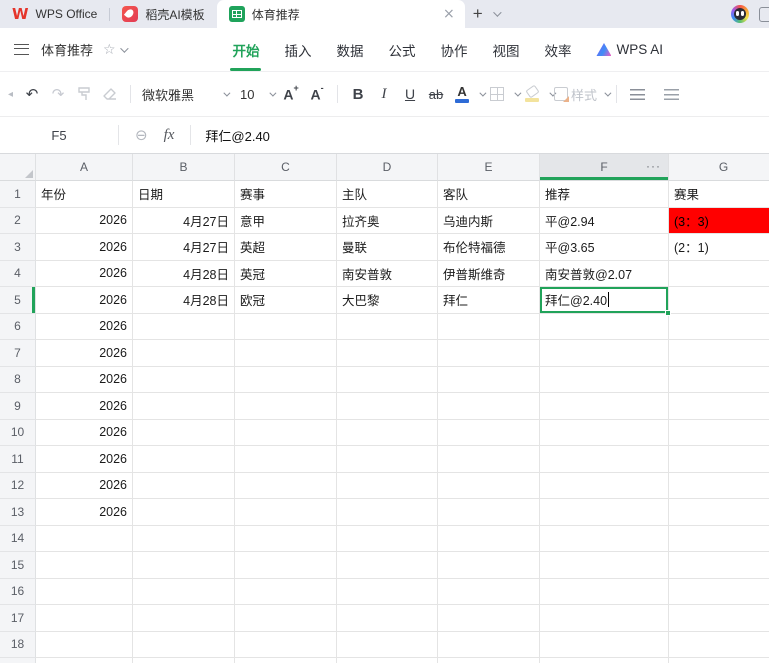  What do you see at coordinates (286, 247) in the screenshot?
I see `cell-C3: 英超` at bounding box center [286, 247].